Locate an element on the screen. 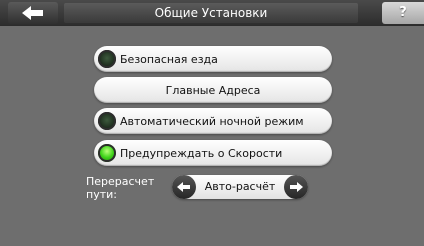 Image resolution: width=424 pixels, height=246 pixels. previous-option-button is located at coordinates (184, 187).